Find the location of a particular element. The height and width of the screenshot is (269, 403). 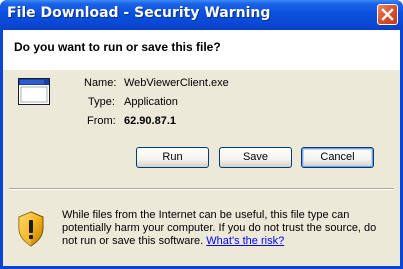

header-band: Do you want to run or save this file? is located at coordinates (201, 50).